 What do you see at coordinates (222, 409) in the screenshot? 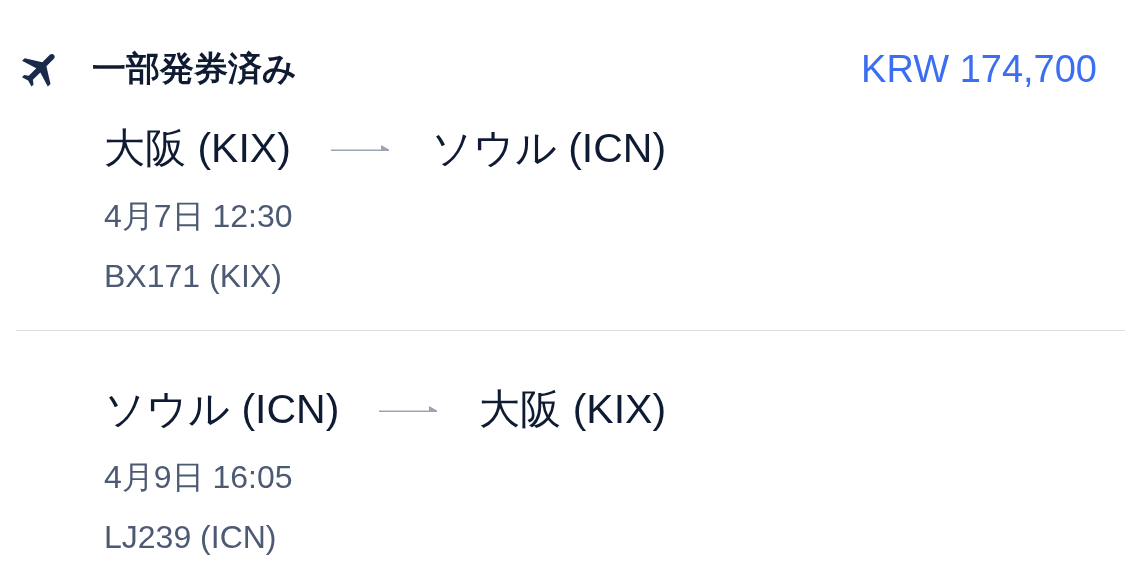
I see `origin-city: ソウル (ICN)` at bounding box center [222, 409].